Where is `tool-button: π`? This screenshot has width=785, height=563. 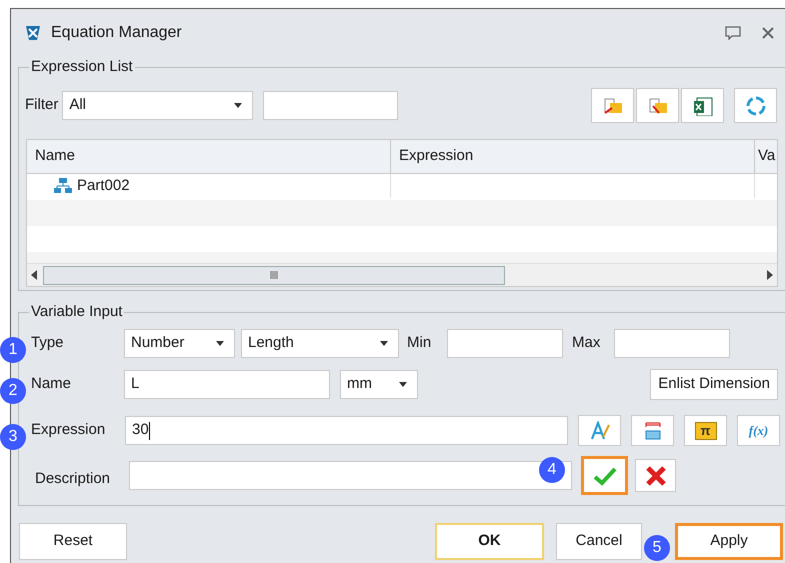 tool-button: π is located at coordinates (705, 430).